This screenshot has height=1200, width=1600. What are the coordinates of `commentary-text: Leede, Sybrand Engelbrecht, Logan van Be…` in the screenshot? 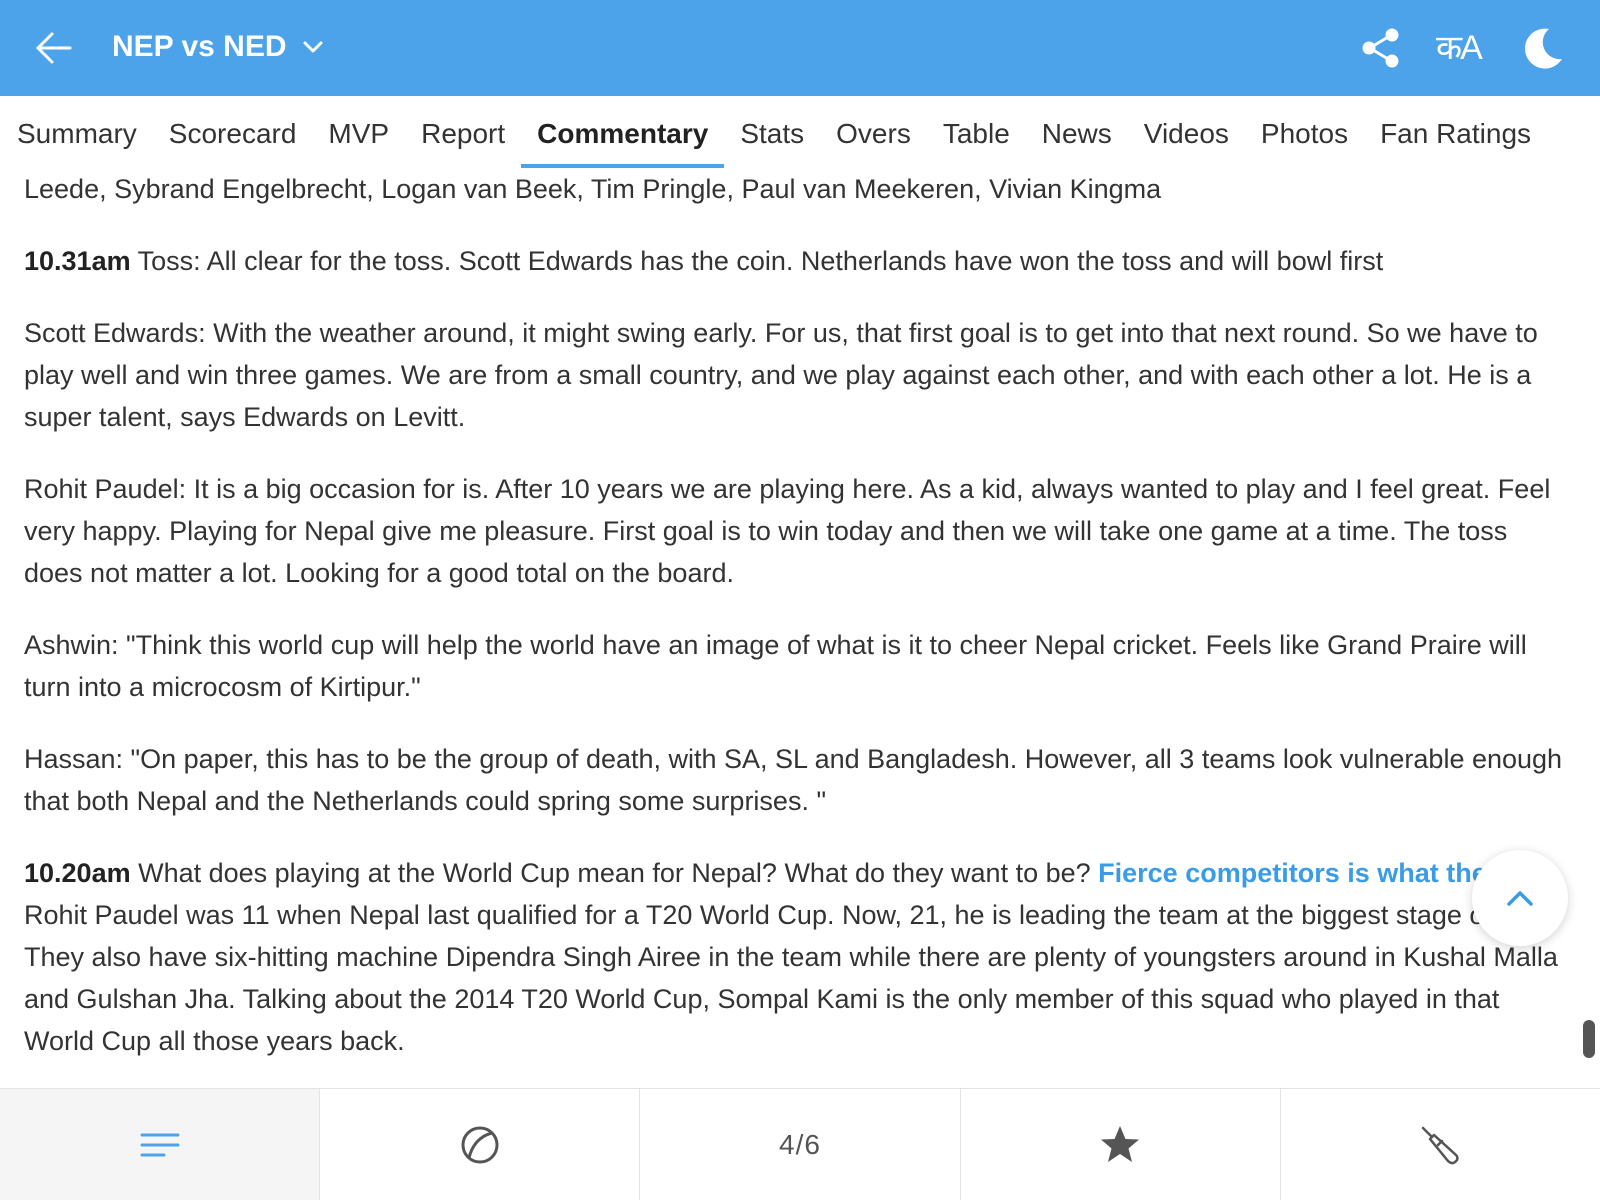 It's located at (593, 189).